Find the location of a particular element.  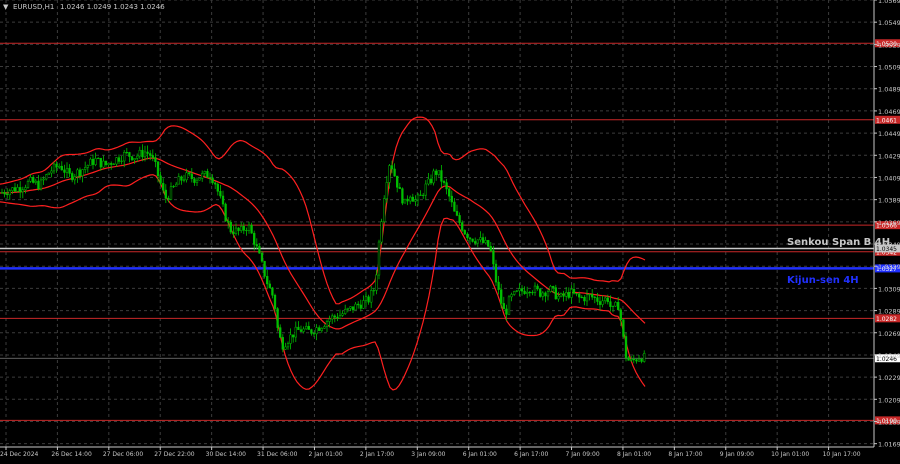

y-tick-label: 1.0389 is located at coordinates (889, 201).